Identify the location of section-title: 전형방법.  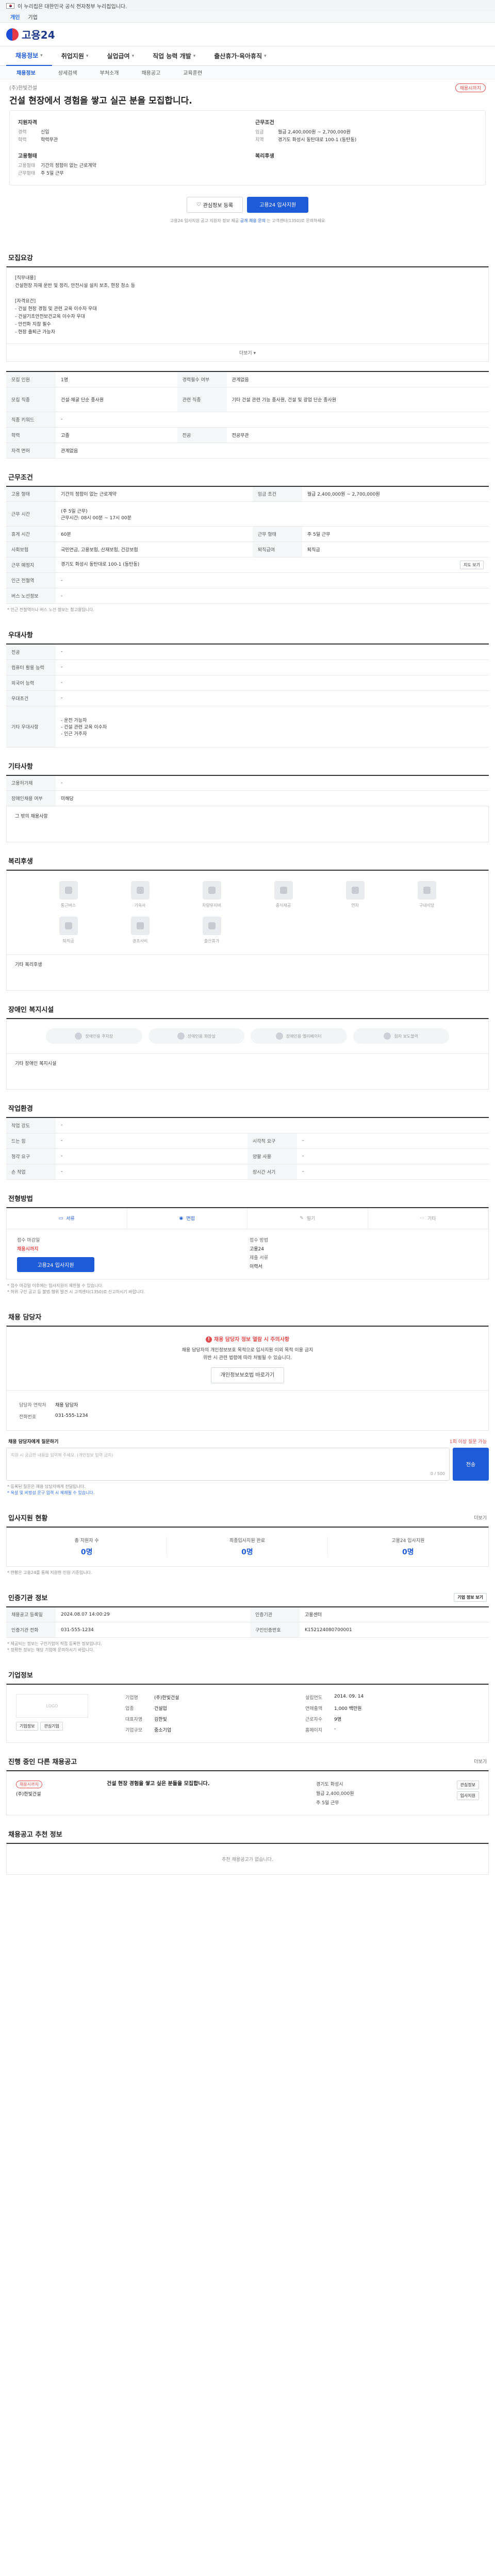
(20, 1199).